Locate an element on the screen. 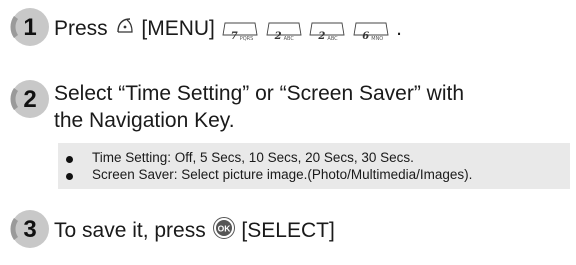  ok-text: OK is located at coordinates (224, 229).